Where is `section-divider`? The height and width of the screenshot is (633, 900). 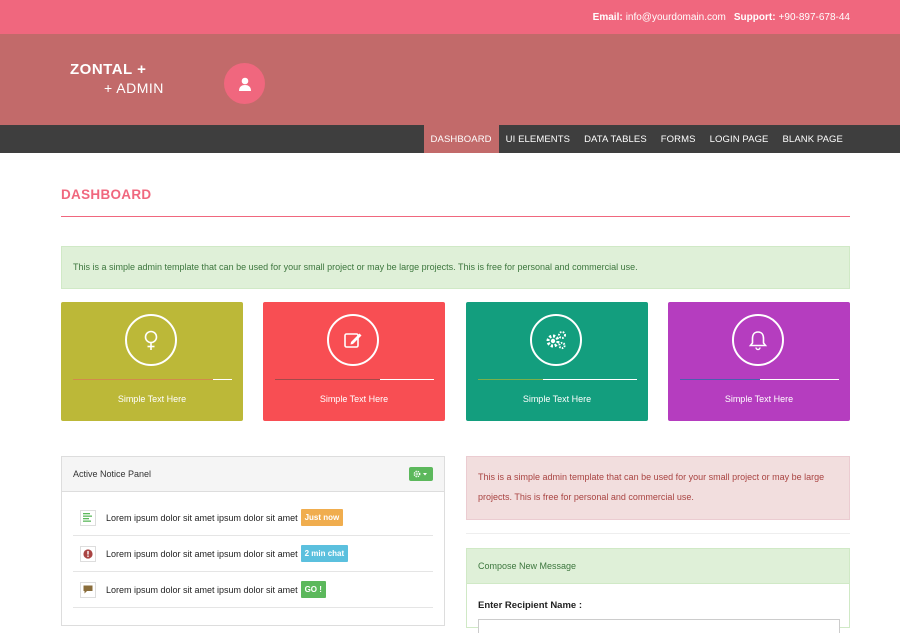
section-divider is located at coordinates (658, 533).